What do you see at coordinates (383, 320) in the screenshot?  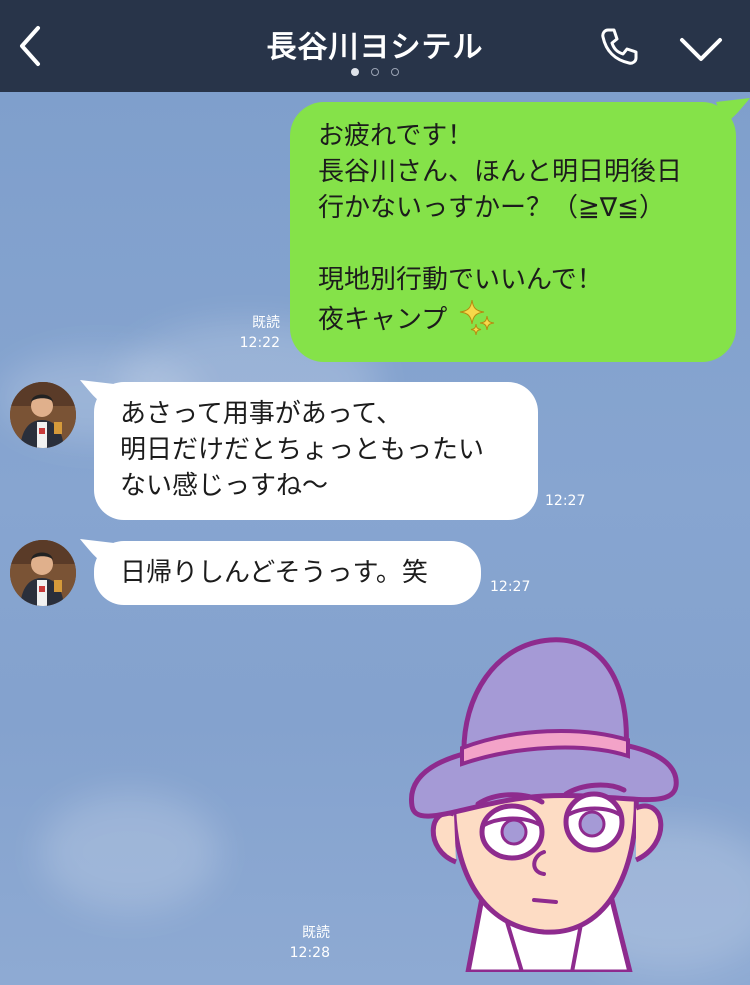 I see `message-line-text: 夜キャンプ` at bounding box center [383, 320].